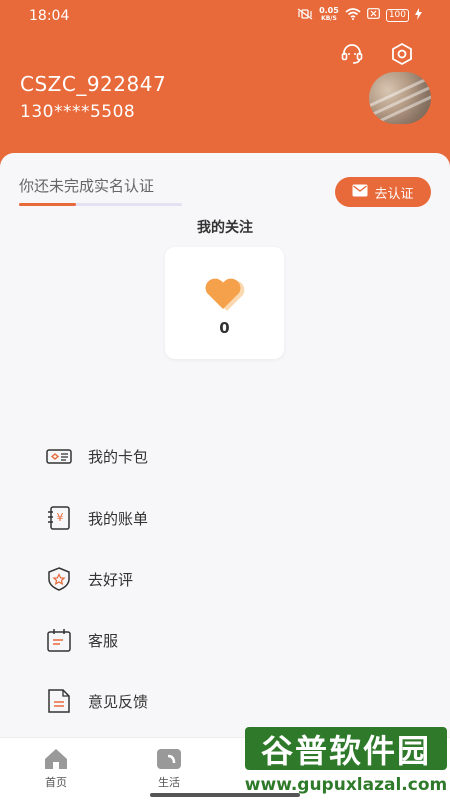 The image size is (450, 801). What do you see at coordinates (353, 15) in the screenshot?
I see `wifi-icon` at bounding box center [353, 15].